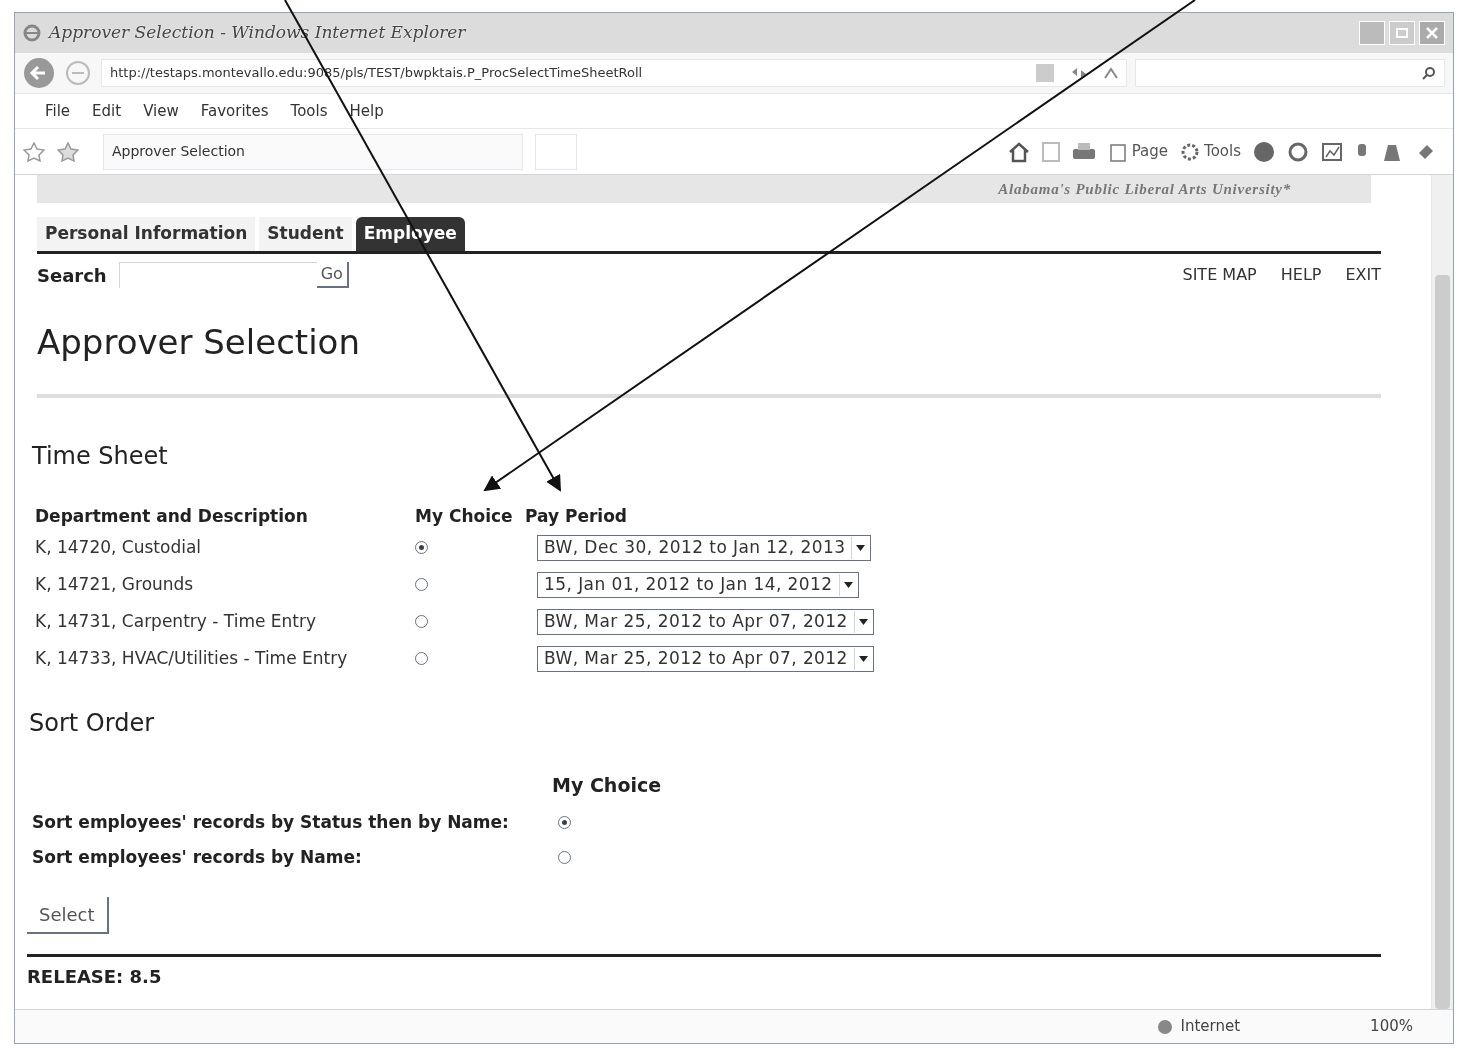 The image size is (1458, 1048). What do you see at coordinates (1429, 73) in the screenshot?
I see `search-icon` at bounding box center [1429, 73].